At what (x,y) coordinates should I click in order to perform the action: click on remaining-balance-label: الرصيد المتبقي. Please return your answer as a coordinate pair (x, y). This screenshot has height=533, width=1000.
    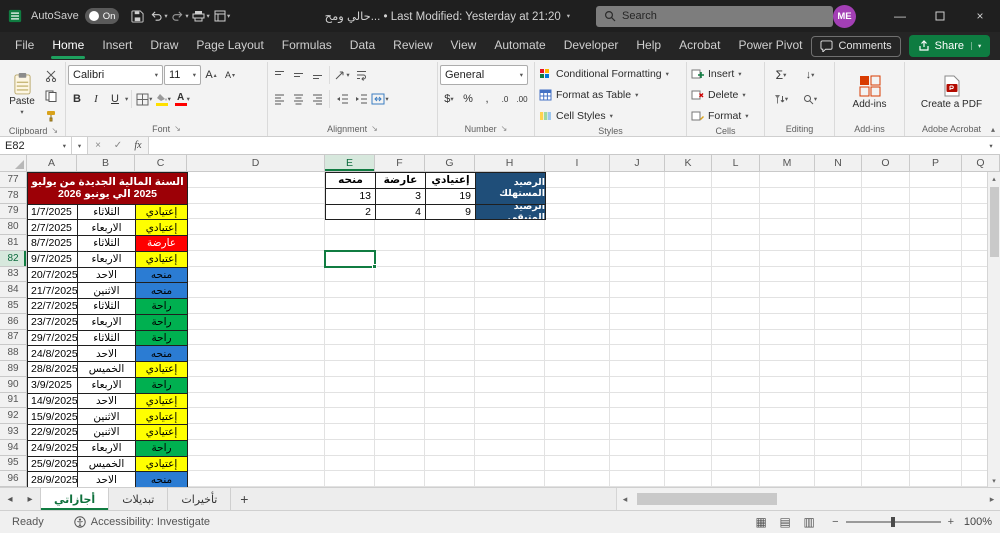
    Looking at the image, I should click on (510, 212).